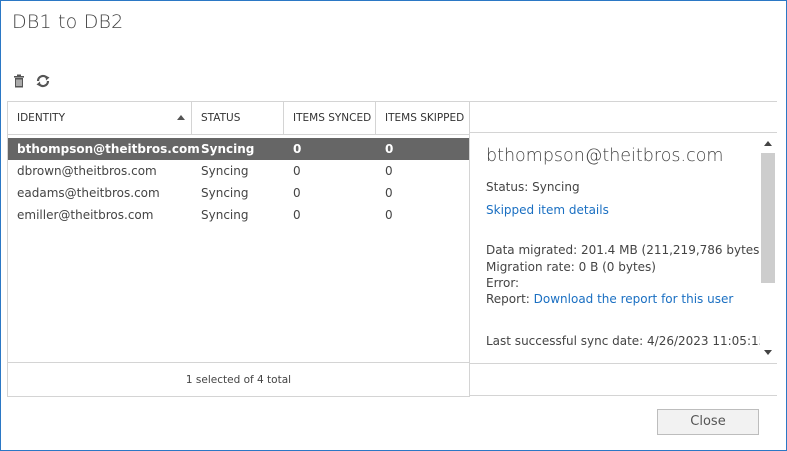 The width and height of the screenshot is (787, 451). I want to click on detail-status: Status: Syncing, so click(533, 187).